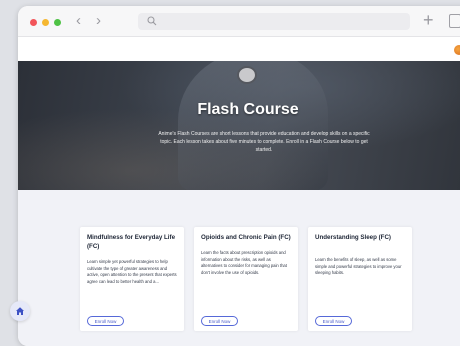 This screenshot has width=460, height=346. What do you see at coordinates (57, 22) in the screenshot?
I see `maximize-window-button` at bounding box center [57, 22].